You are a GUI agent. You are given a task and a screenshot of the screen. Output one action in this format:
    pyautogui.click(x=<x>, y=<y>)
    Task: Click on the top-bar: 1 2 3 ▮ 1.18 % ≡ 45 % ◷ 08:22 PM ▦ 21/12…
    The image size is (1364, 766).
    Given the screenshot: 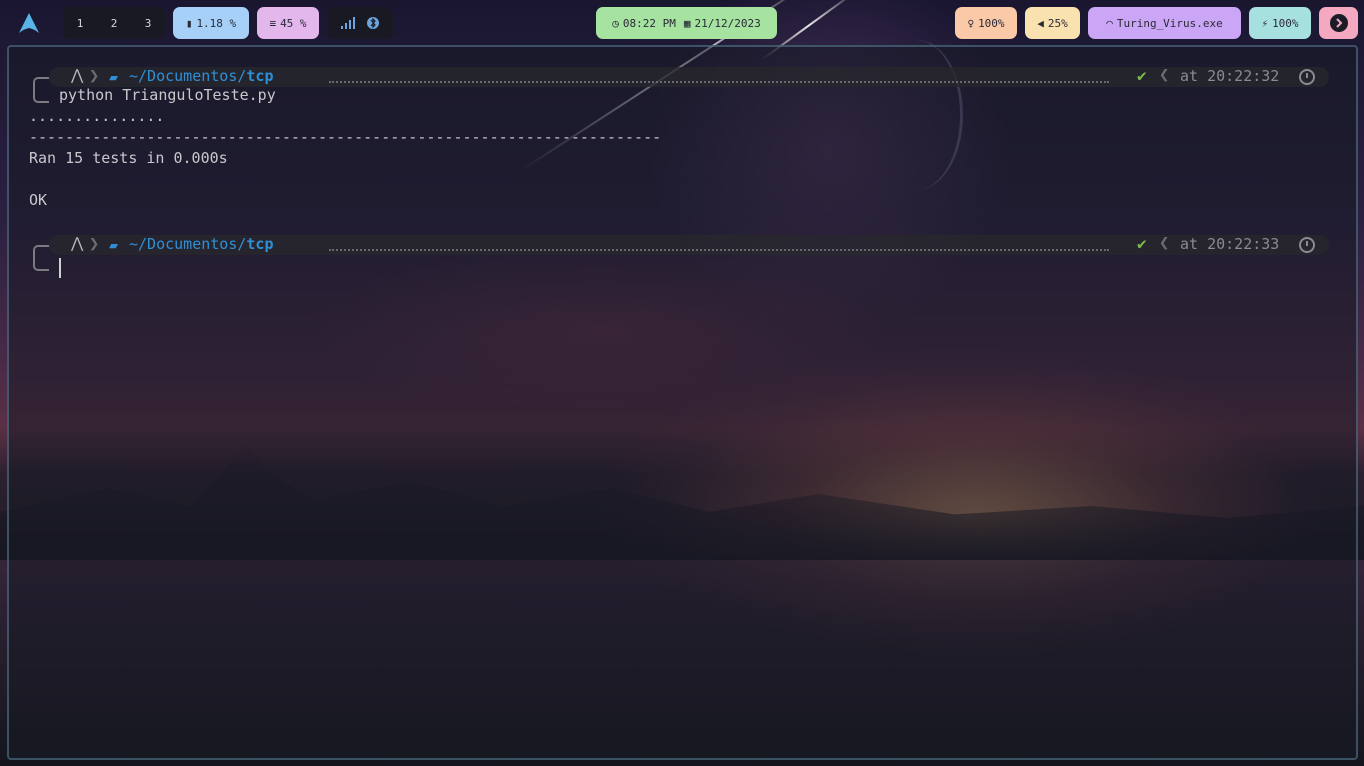 What is the action you would take?
    pyautogui.click(x=682, y=22)
    